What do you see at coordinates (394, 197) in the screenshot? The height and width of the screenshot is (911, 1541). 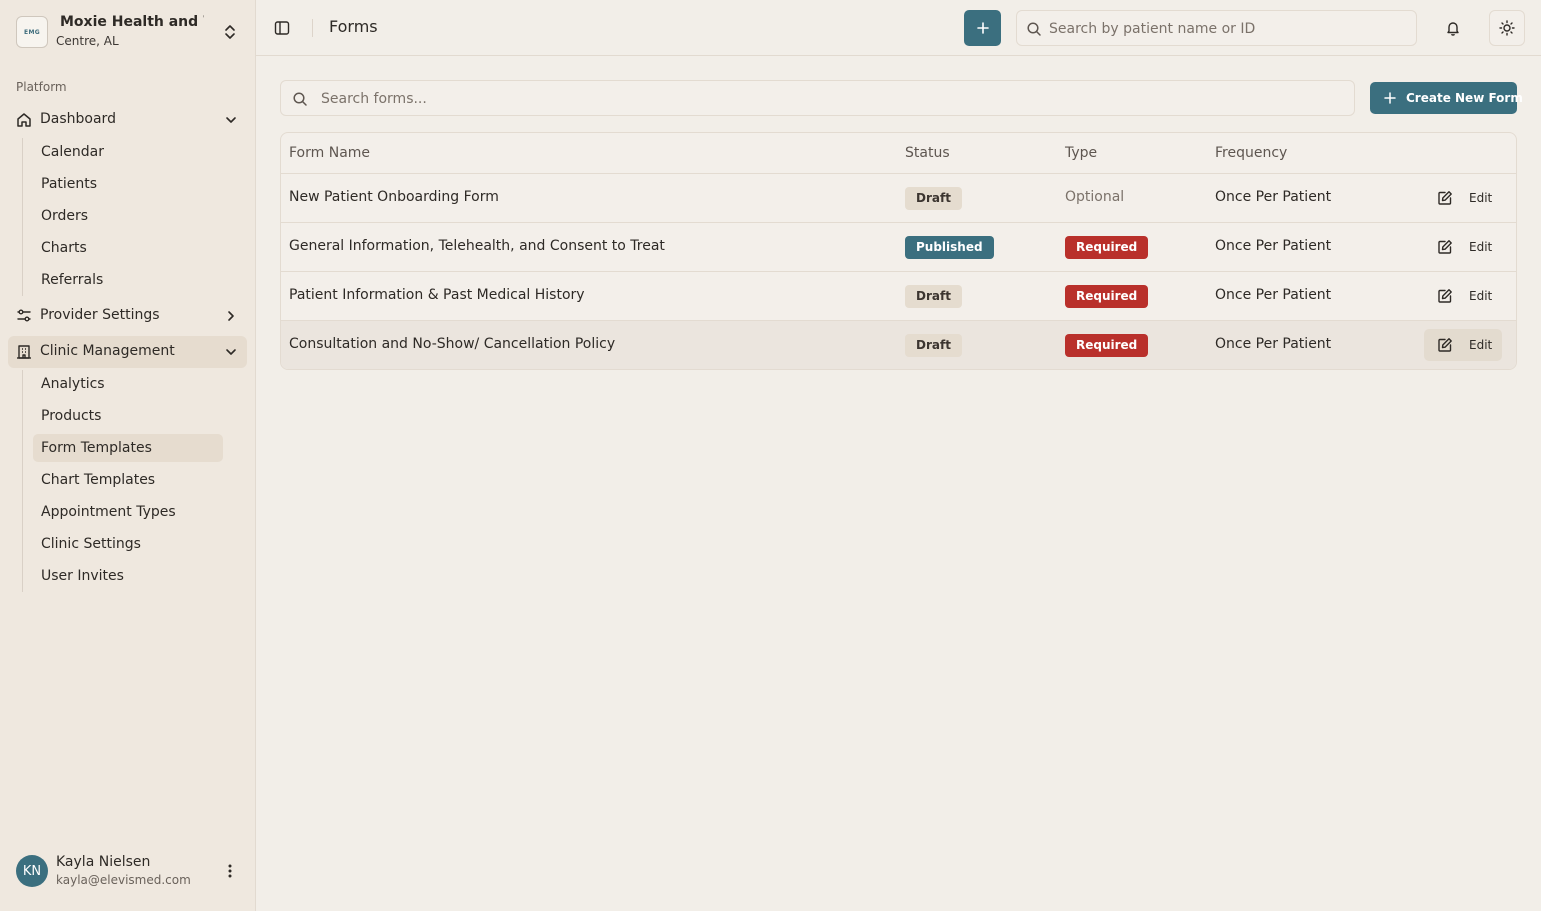 I see `form-name: New Patient Onboarding Form` at bounding box center [394, 197].